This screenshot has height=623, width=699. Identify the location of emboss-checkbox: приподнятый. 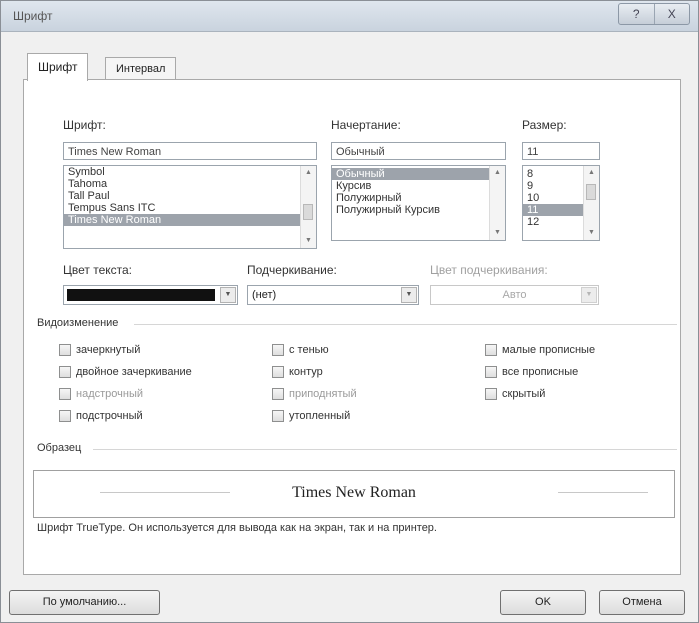
(314, 394).